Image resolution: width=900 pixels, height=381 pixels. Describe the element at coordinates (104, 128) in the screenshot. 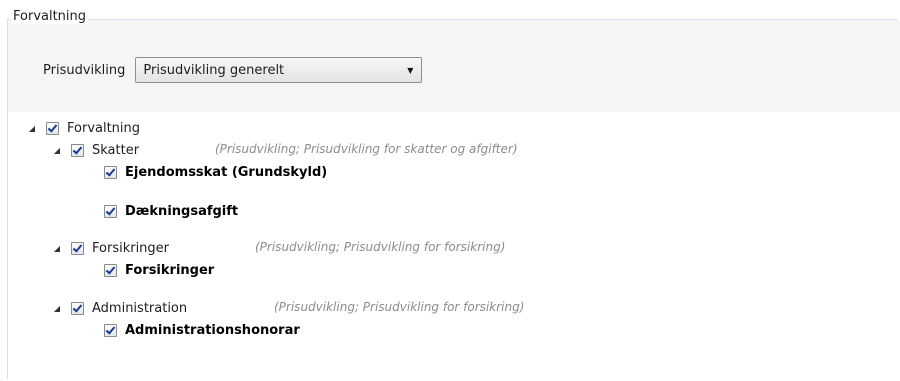

I see `node-label: Forvaltning` at that location.